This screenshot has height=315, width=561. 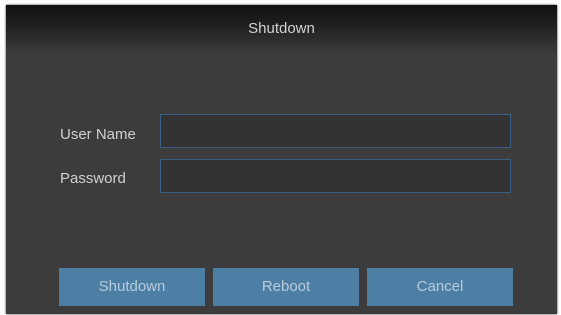 What do you see at coordinates (440, 287) in the screenshot?
I see `cancel-button: Cancel` at bounding box center [440, 287].